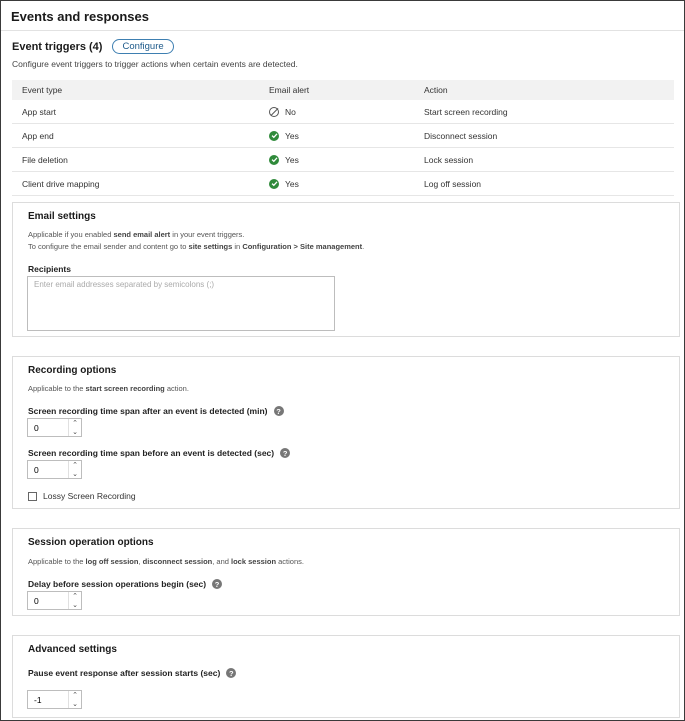  I want to click on recording-options-title: Recording options, so click(72, 370).